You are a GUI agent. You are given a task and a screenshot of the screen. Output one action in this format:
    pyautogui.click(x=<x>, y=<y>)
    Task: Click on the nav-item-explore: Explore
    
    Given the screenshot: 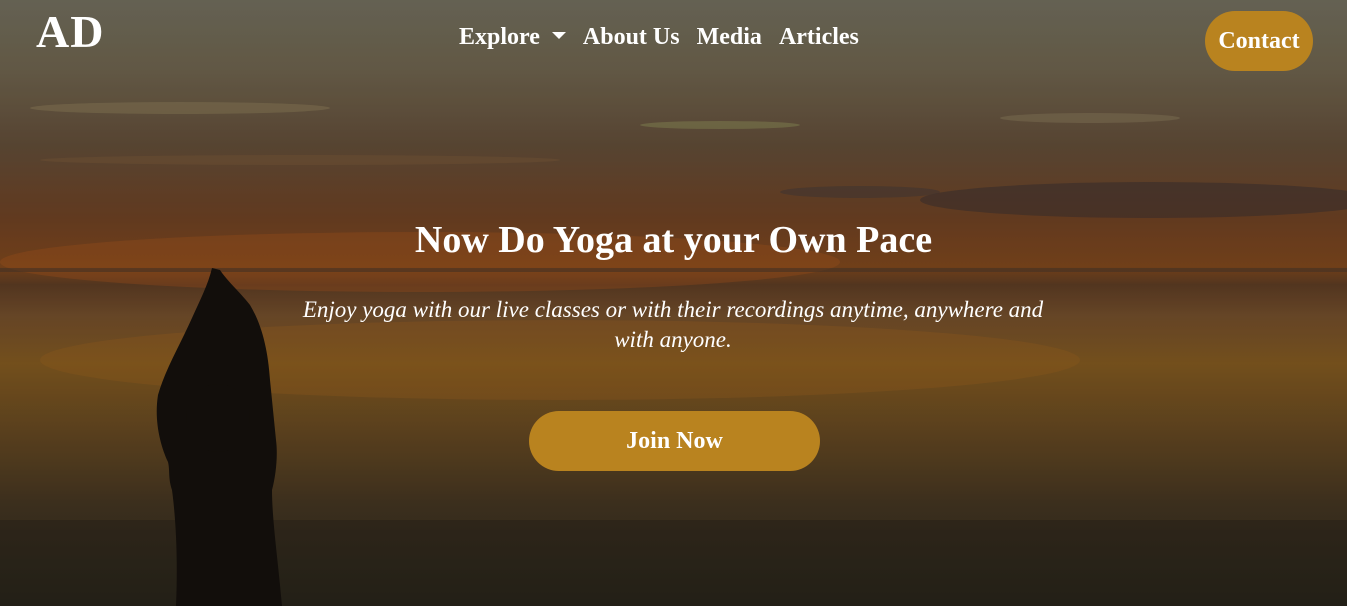 What is the action you would take?
    pyautogui.click(x=512, y=37)
    